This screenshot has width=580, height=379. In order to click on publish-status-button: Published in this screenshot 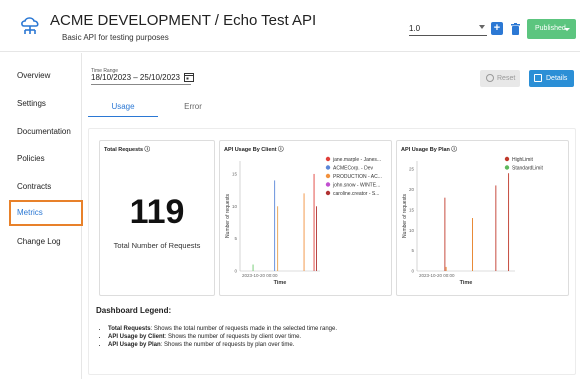, I will do `click(551, 29)`.